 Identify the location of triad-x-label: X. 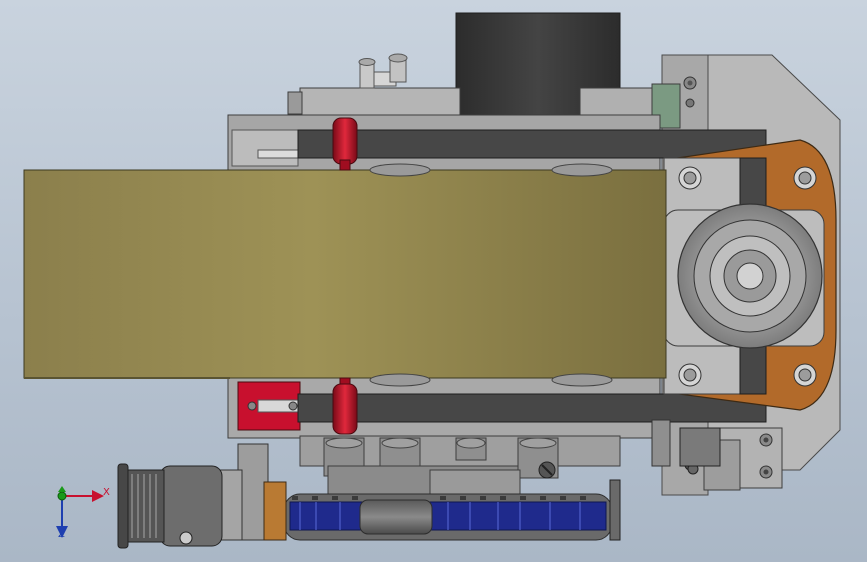
(106, 492).